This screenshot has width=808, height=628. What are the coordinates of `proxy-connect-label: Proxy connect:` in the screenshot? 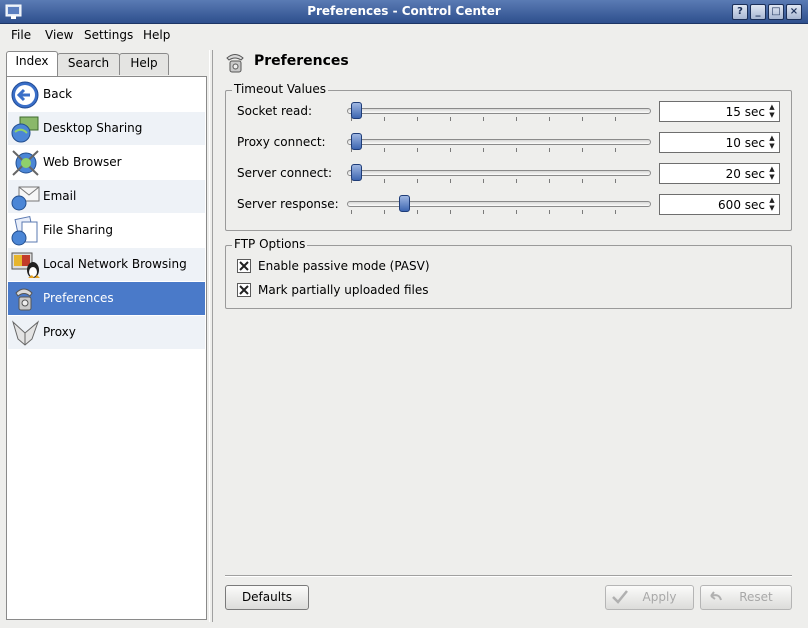 It's located at (281, 142).